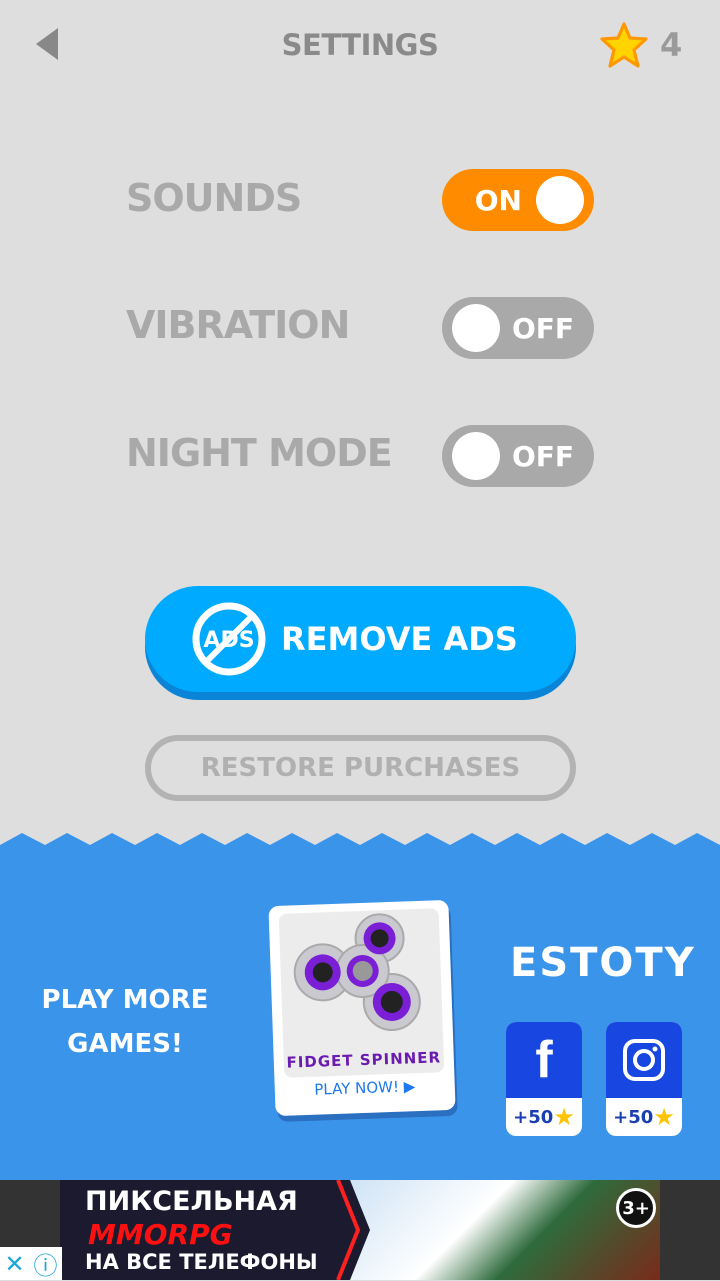 This screenshot has width=720, height=1281. I want to click on fidget-spinner-image, so click(357, 972).